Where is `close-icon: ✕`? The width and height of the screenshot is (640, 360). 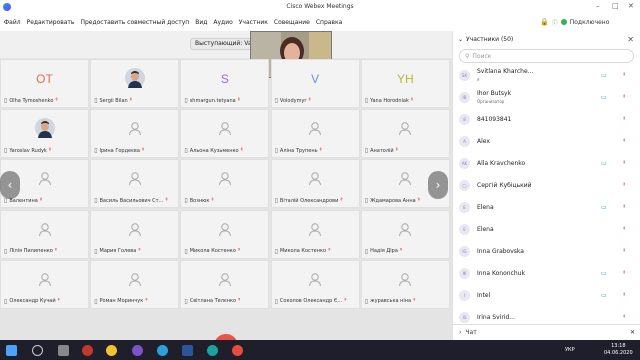 close-icon: ✕ is located at coordinates (631, 6).